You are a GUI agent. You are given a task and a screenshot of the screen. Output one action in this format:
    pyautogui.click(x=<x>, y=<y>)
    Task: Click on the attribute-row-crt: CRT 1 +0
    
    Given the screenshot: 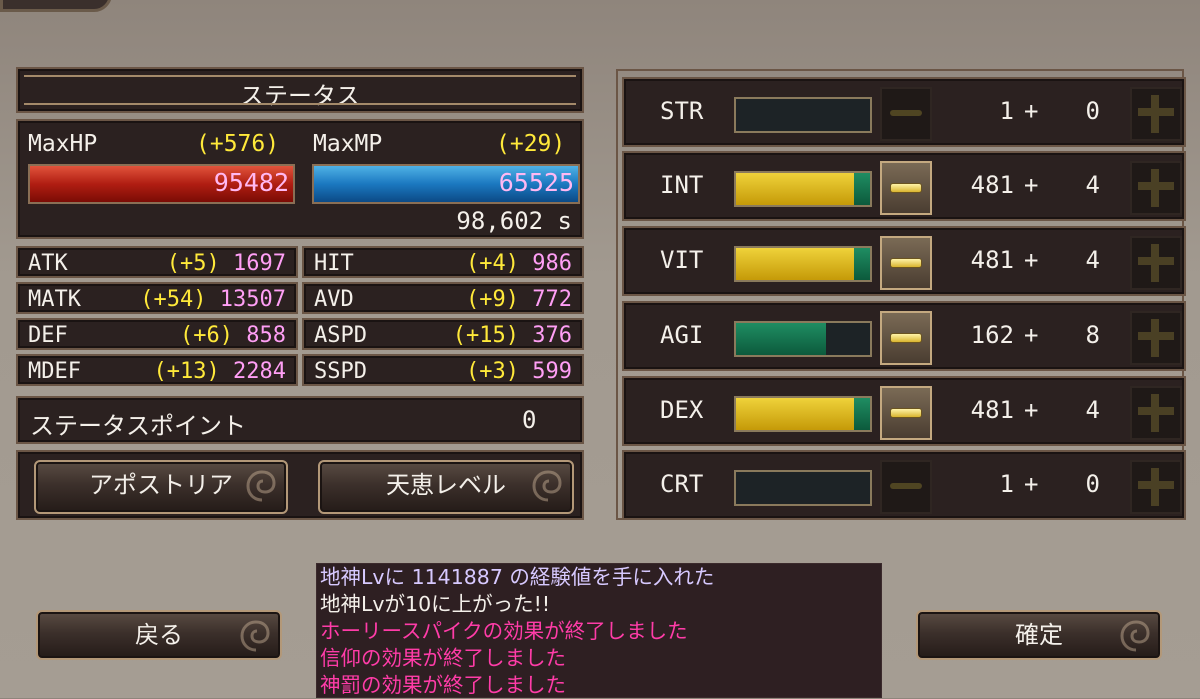 What is the action you would take?
    pyautogui.click(x=904, y=485)
    